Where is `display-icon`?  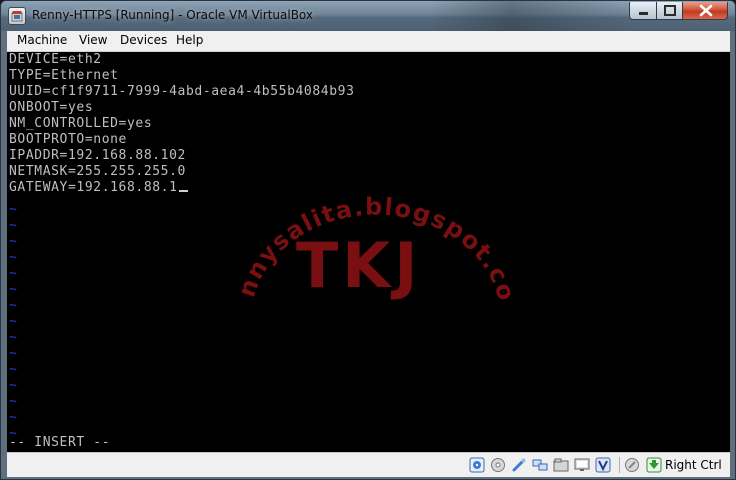 display-icon is located at coordinates (582, 465).